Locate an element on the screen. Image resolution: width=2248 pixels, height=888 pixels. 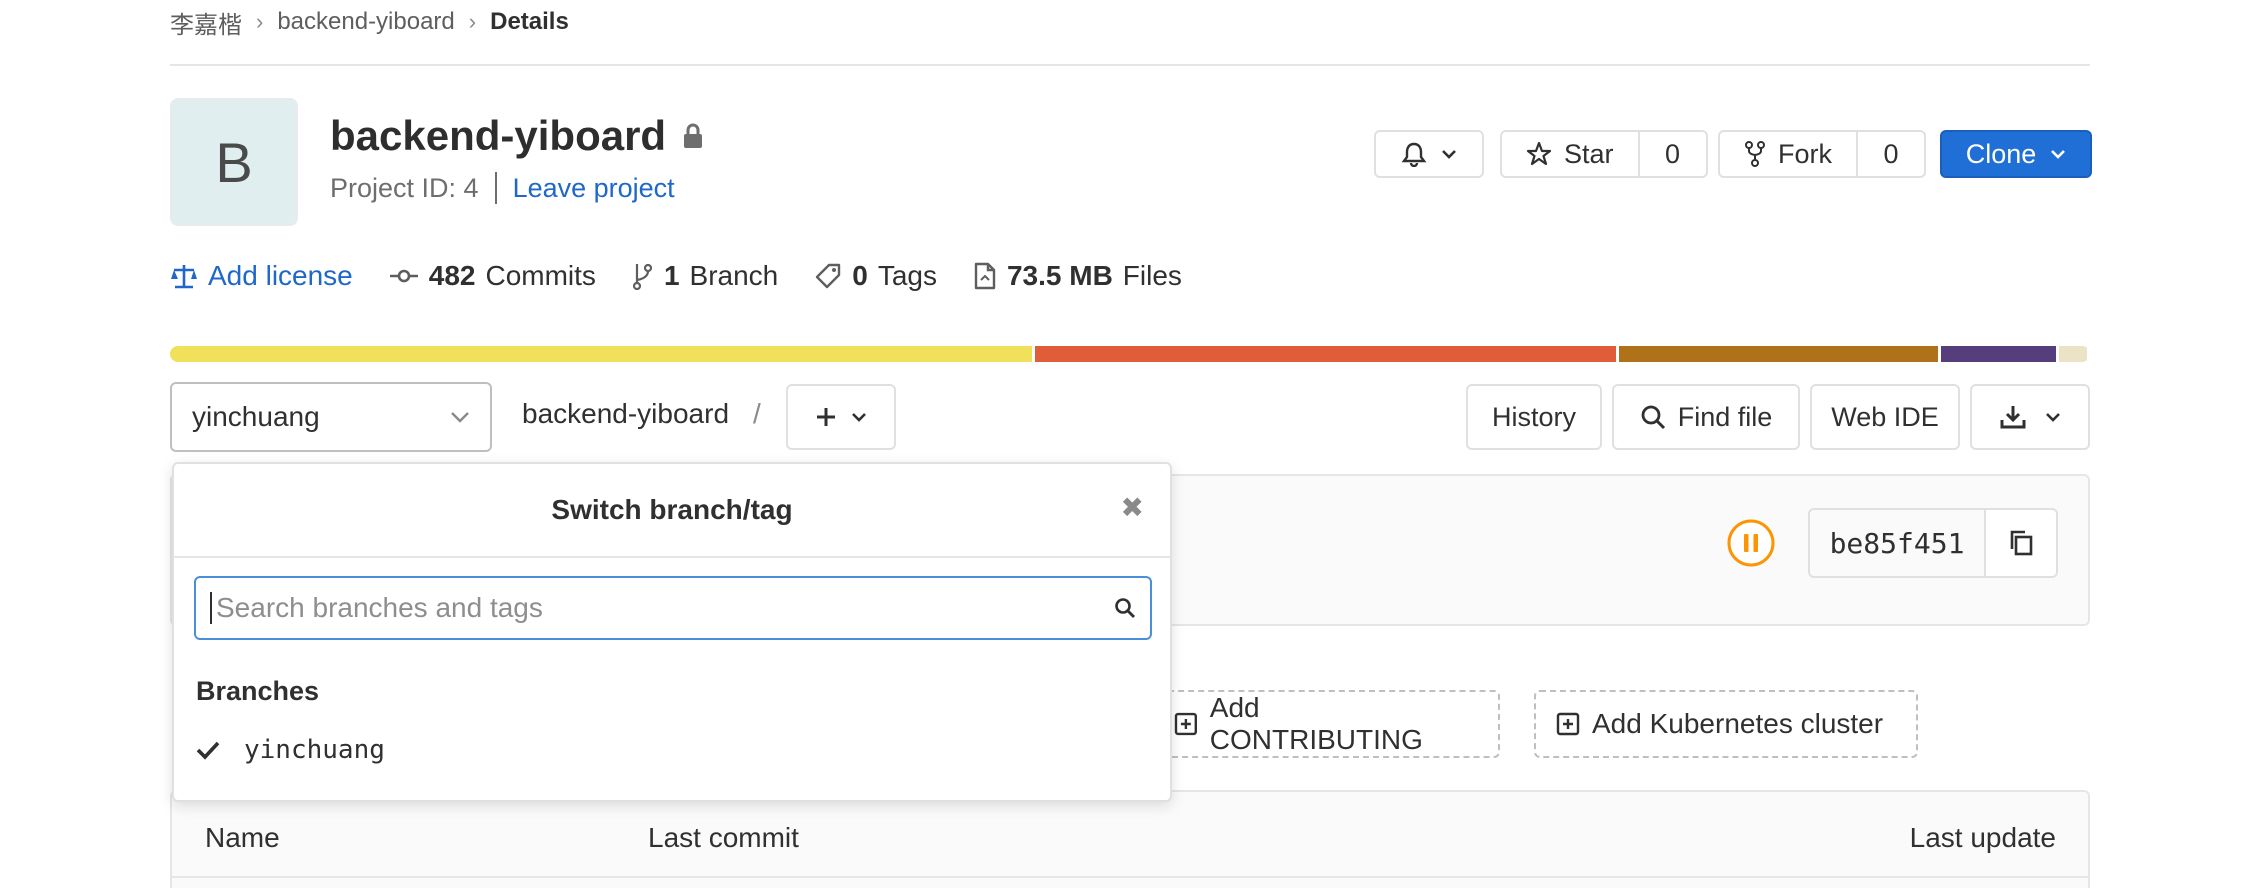
clone-button: Clone is located at coordinates (2016, 154).